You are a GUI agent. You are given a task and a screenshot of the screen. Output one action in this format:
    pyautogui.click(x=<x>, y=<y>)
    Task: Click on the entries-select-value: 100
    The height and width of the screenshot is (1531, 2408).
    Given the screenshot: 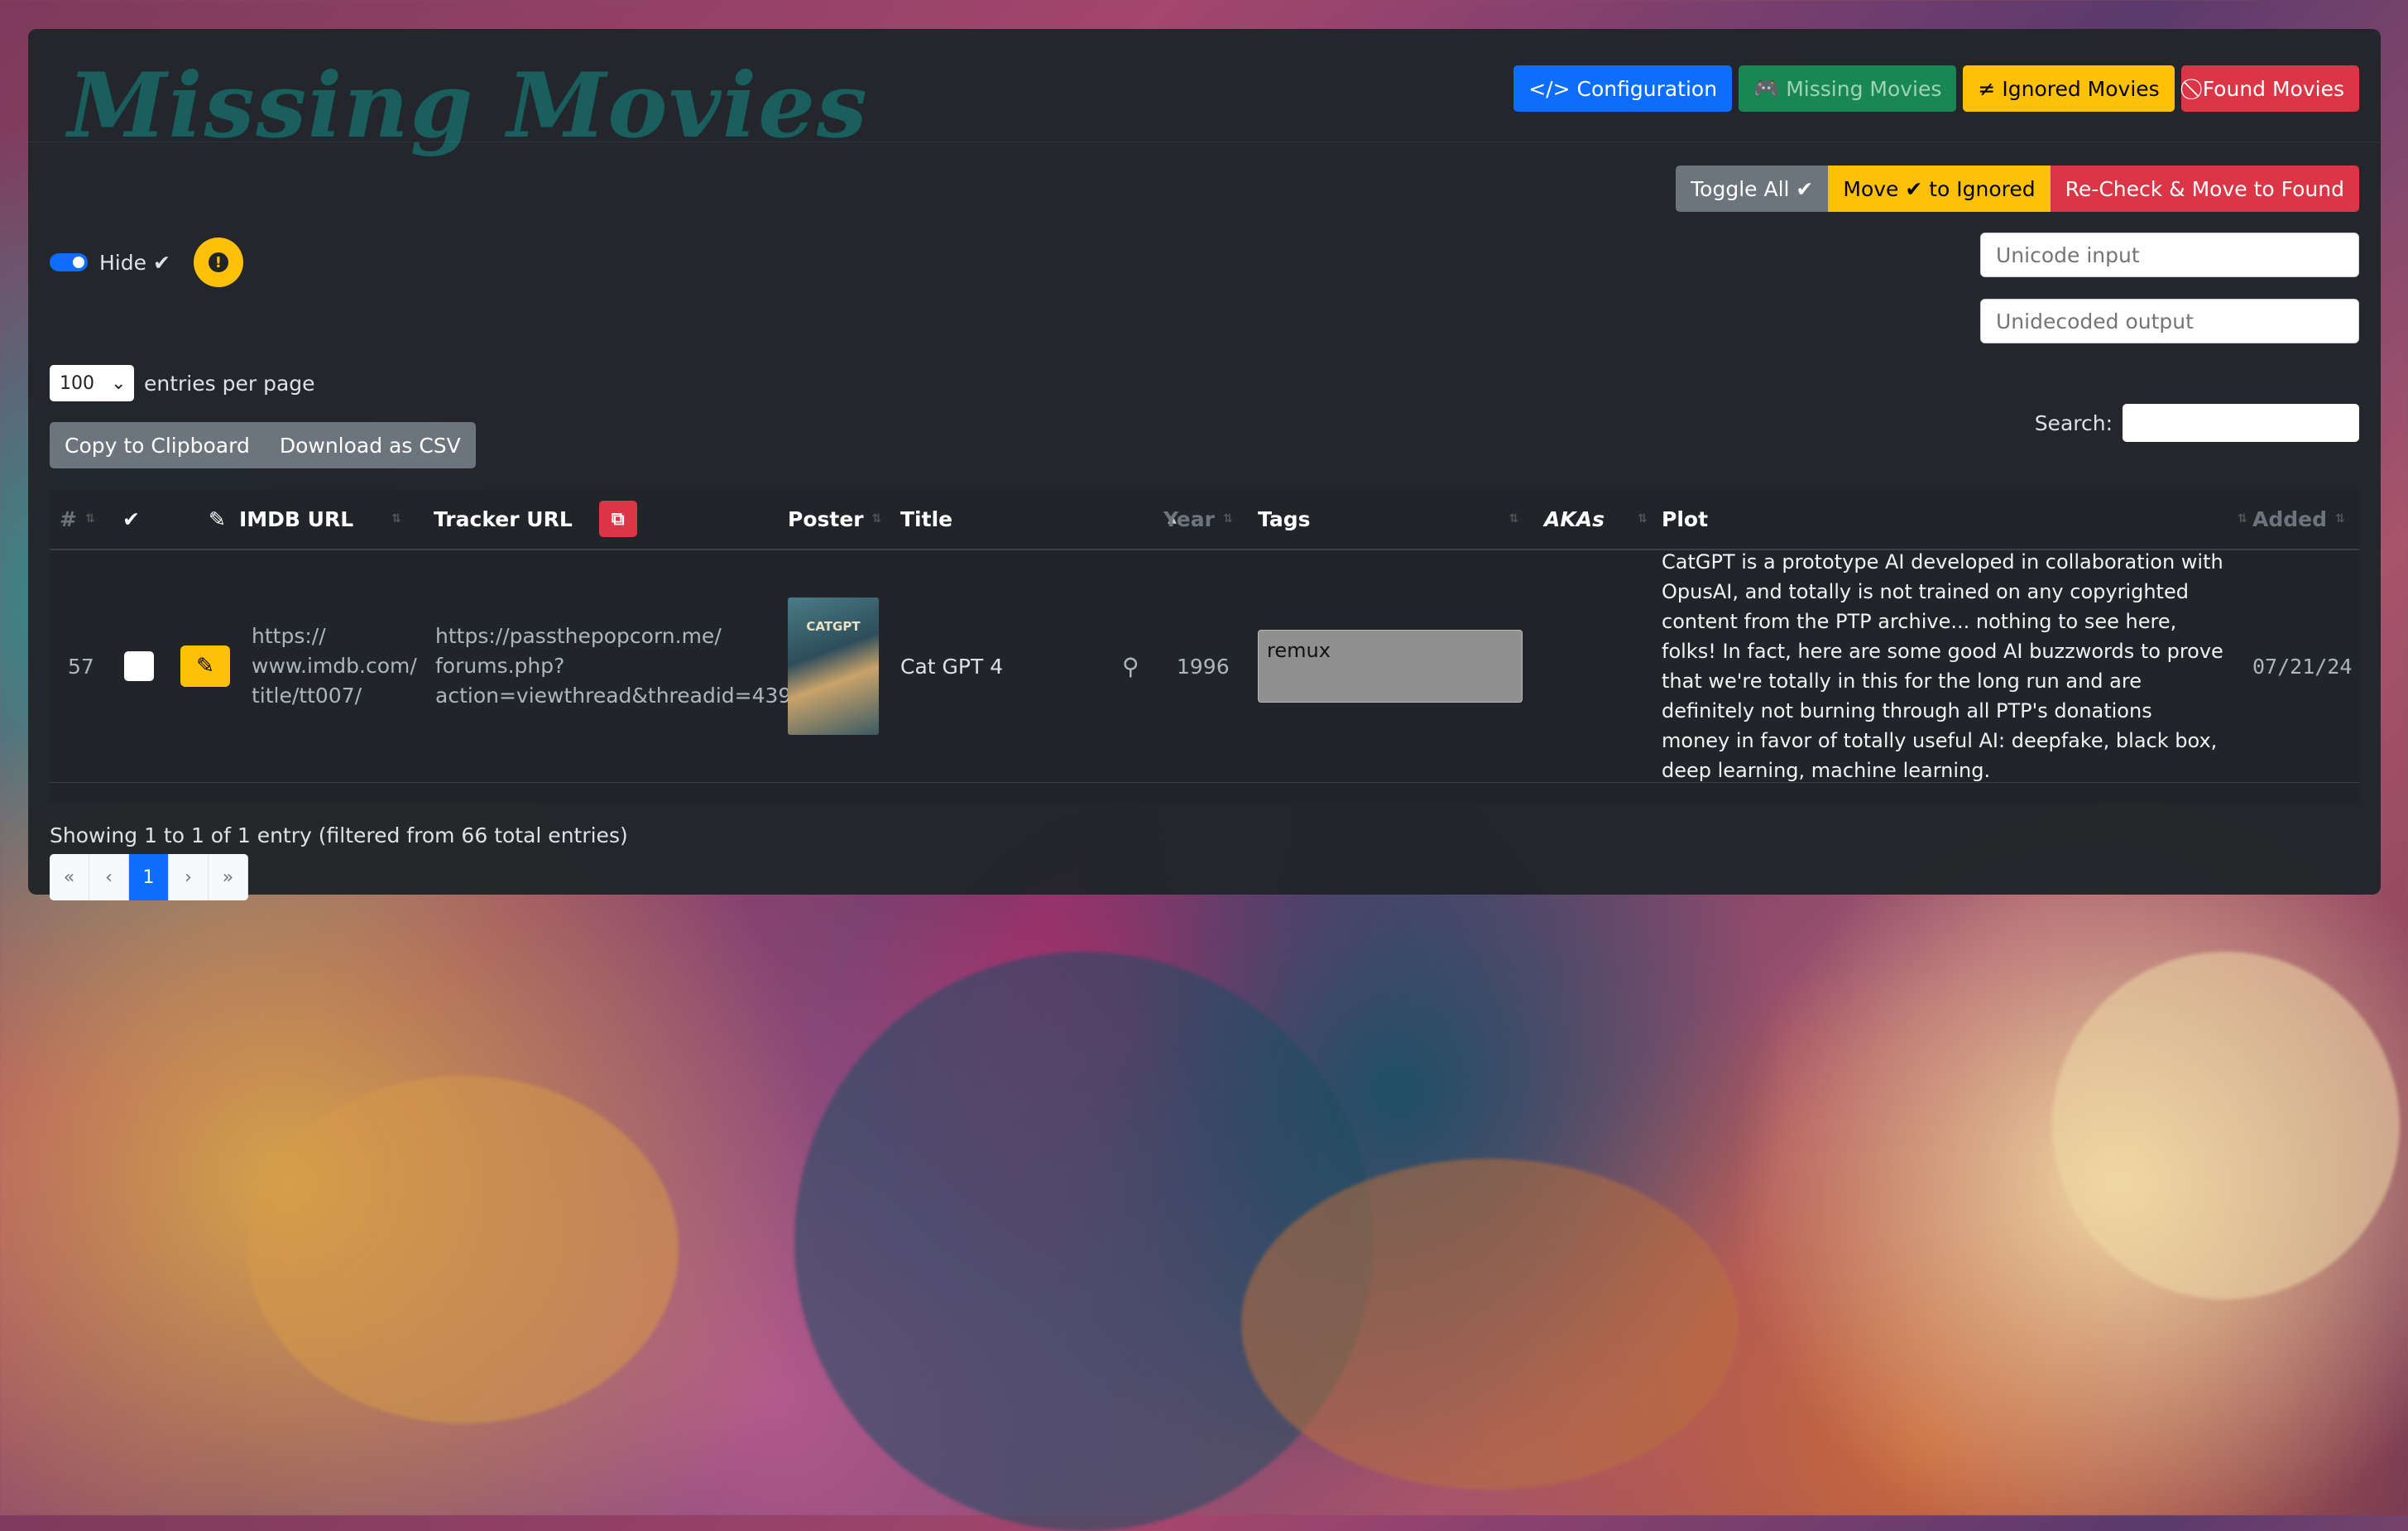 What is the action you would take?
    pyautogui.click(x=77, y=383)
    